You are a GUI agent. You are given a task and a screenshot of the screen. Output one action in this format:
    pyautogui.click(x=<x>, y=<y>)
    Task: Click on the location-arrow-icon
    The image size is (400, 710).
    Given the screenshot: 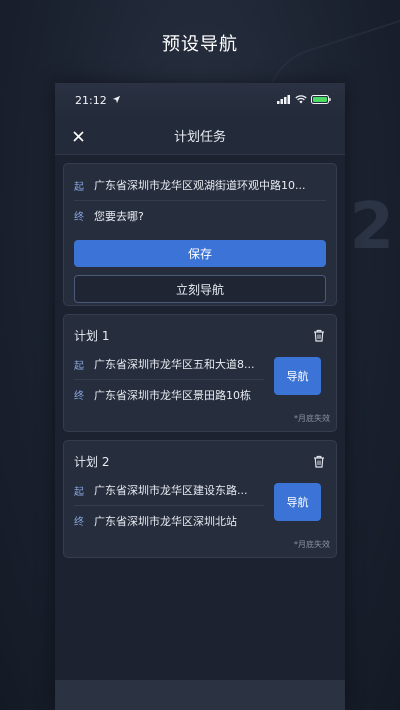 What is the action you would take?
    pyautogui.click(x=116, y=100)
    